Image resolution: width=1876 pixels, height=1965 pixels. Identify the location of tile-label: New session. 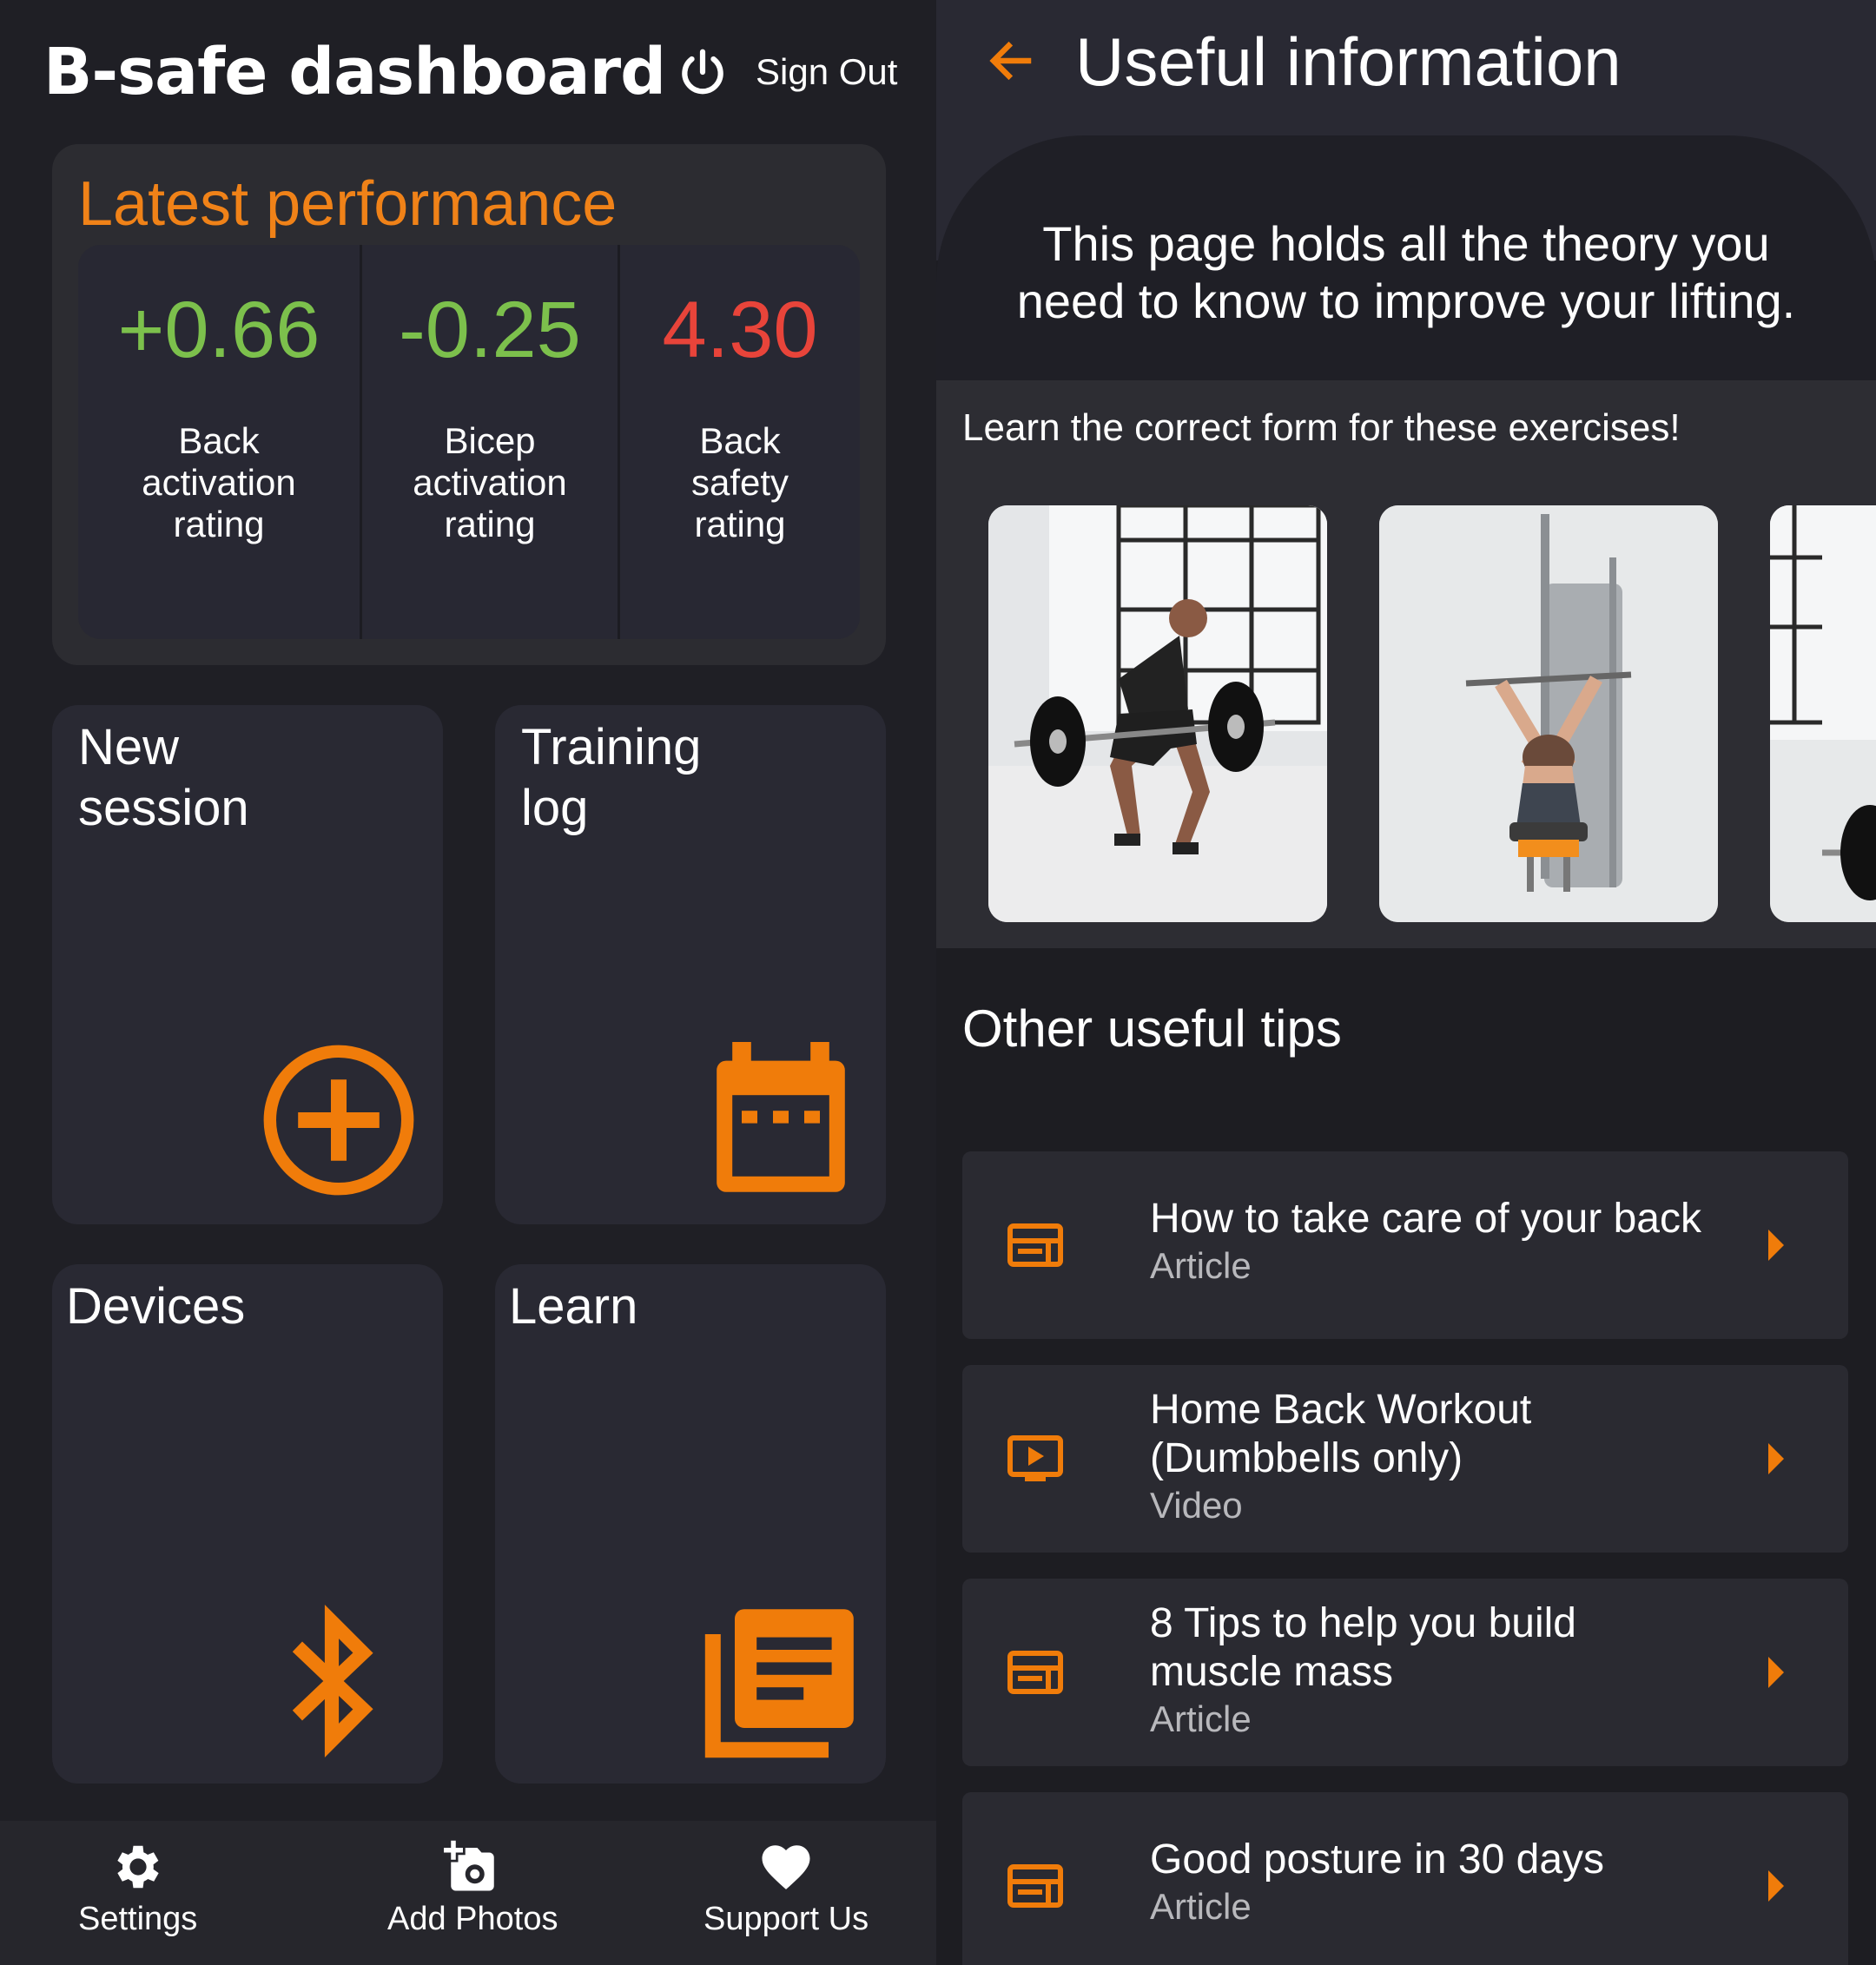
(163, 777).